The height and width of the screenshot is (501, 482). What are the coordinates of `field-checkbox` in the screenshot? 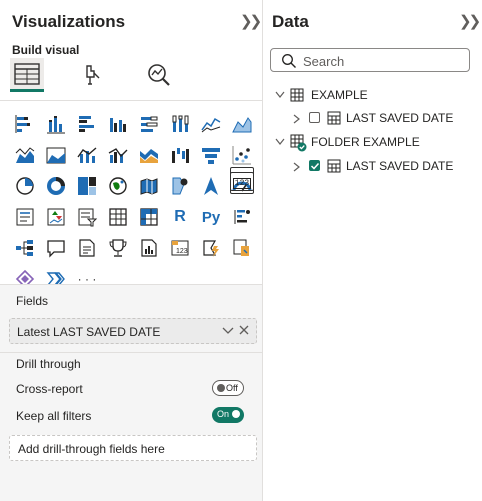 It's located at (314, 117).